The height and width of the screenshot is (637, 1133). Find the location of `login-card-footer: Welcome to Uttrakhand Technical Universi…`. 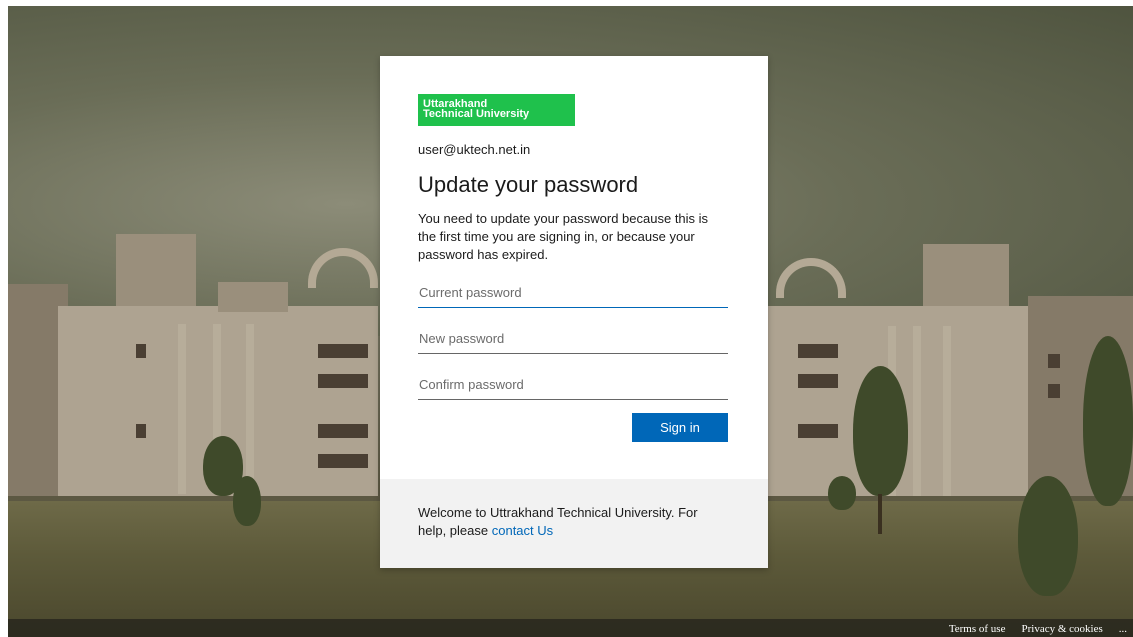

login-card-footer: Welcome to Uttrakhand Technical Universi… is located at coordinates (574, 523).